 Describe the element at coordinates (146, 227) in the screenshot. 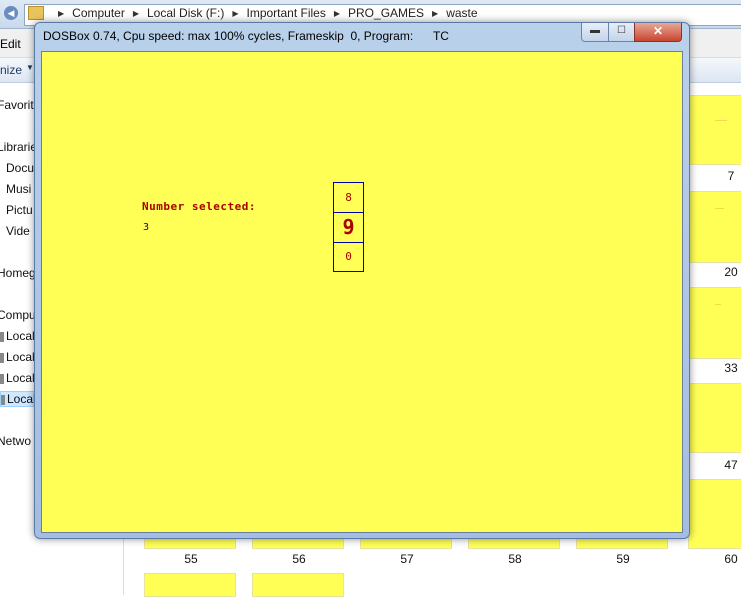

I see `number-selected-value: 3` at that location.